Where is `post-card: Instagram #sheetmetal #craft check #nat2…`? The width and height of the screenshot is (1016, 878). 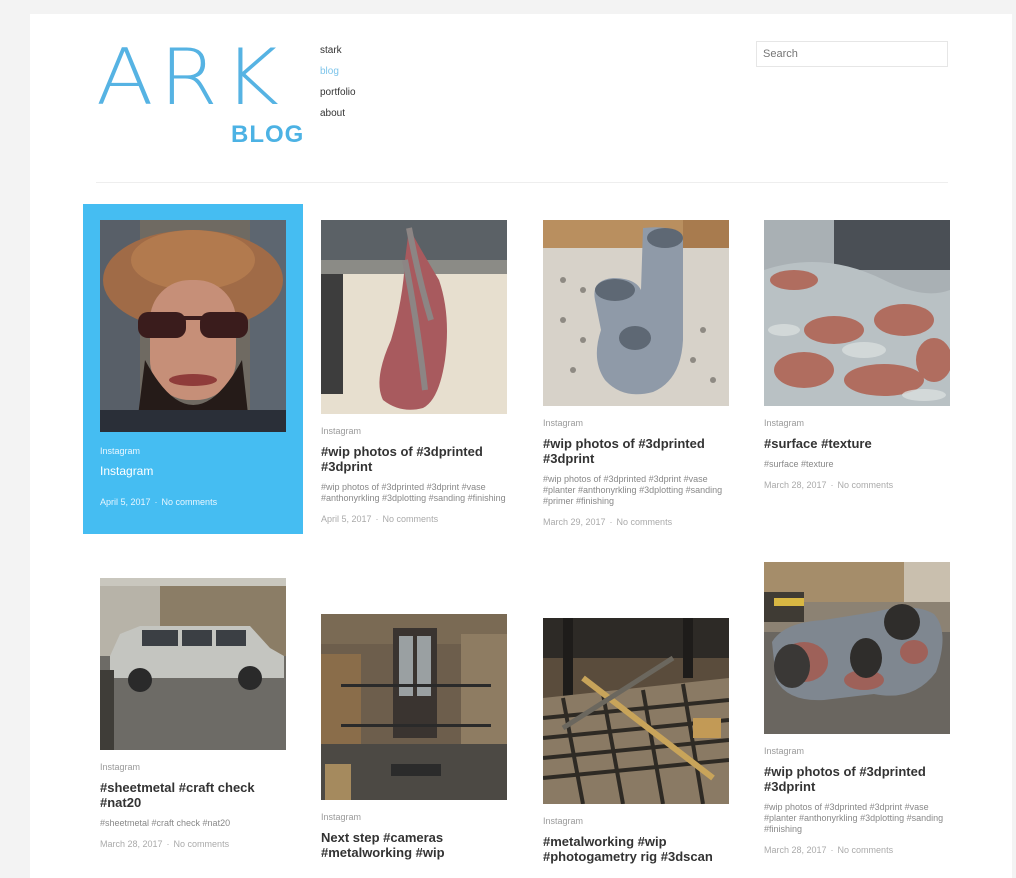 post-card: Instagram #sheetmetal #craft check #nat2… is located at coordinates (193, 713).